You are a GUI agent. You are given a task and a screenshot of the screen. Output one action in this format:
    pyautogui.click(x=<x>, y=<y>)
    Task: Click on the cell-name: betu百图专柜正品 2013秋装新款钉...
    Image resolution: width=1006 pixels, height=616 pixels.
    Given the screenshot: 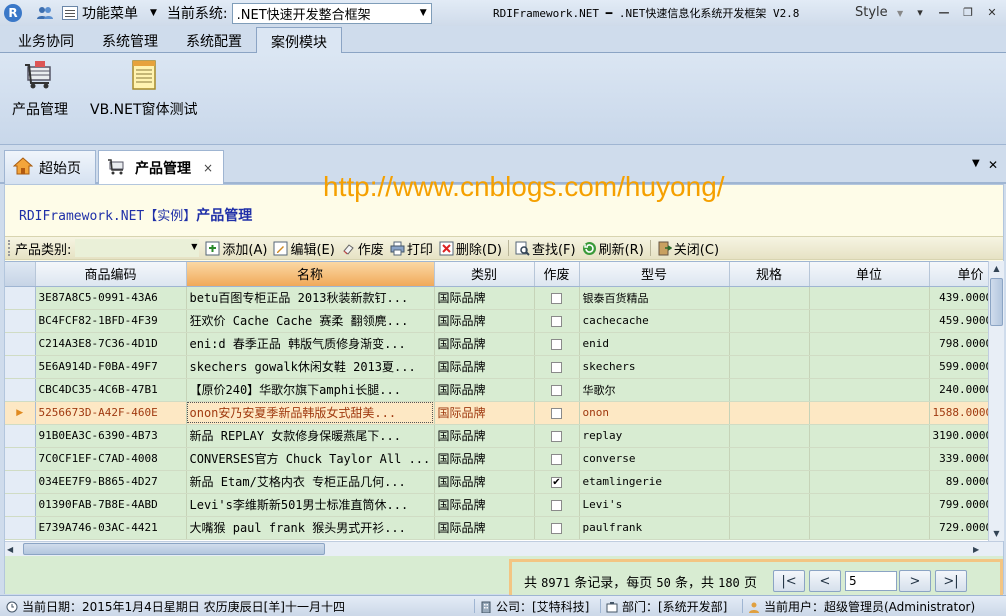 What is the action you would take?
    pyautogui.click(x=310, y=298)
    